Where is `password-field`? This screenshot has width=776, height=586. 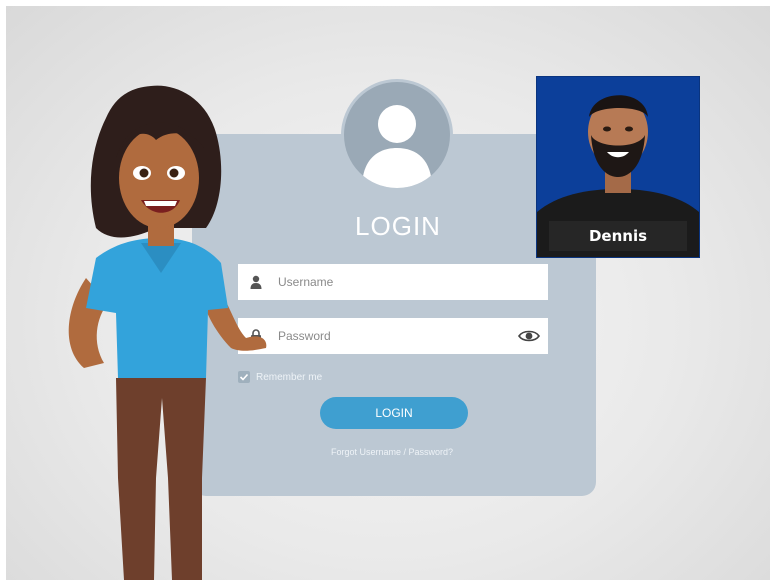
password-field is located at coordinates (393, 336).